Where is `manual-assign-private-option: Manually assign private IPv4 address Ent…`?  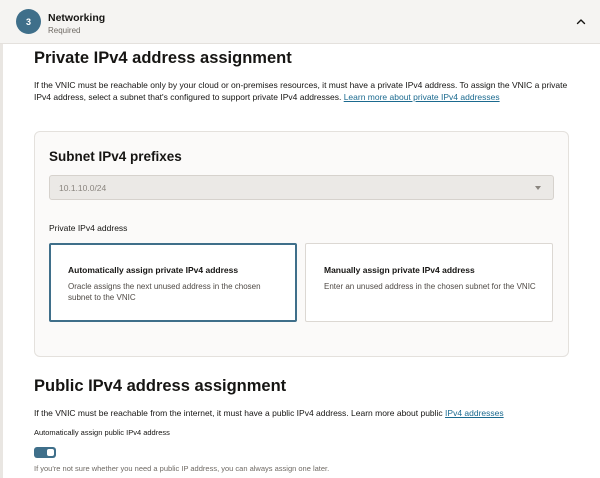
manual-assign-private-option: Manually assign private IPv4 address Ent… is located at coordinates (429, 282).